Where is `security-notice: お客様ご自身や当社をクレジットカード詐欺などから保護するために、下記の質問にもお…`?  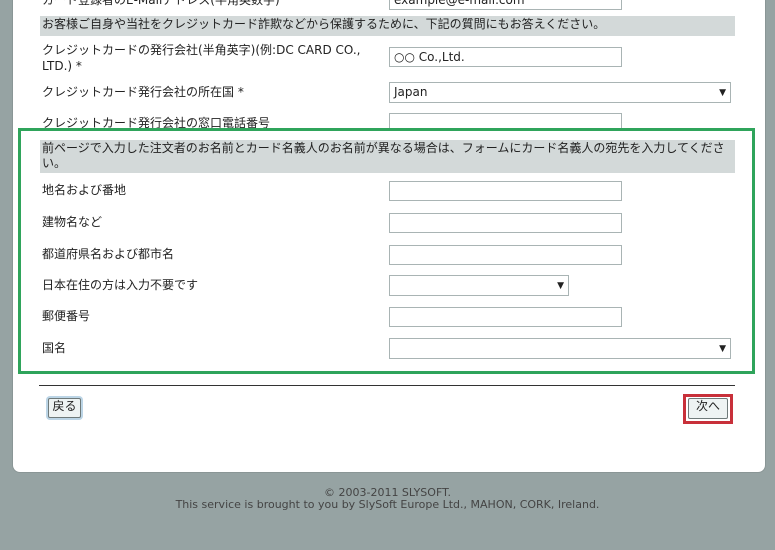
security-notice: お客様ご自身や当社をクレジットカード詐欺などから保護するために、下記の質問にもお… is located at coordinates (387, 26).